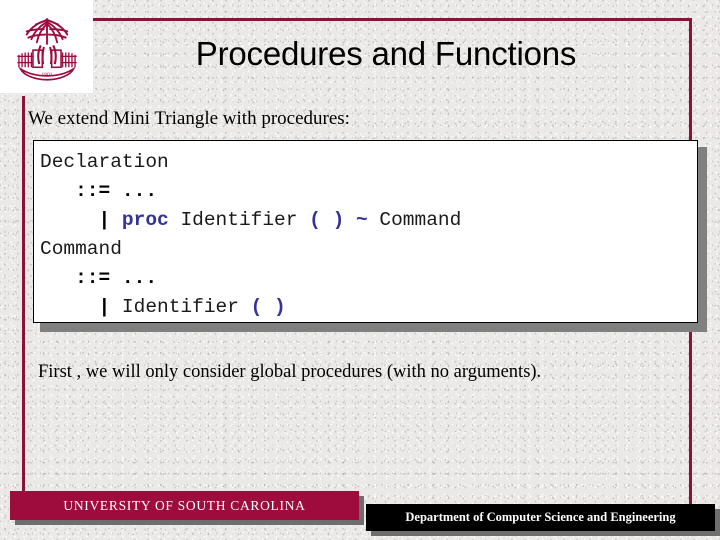 The height and width of the screenshot is (540, 720). Describe the element at coordinates (46, 46) in the screenshot. I see `usc-palmetto-tree-logo: 1801` at that location.